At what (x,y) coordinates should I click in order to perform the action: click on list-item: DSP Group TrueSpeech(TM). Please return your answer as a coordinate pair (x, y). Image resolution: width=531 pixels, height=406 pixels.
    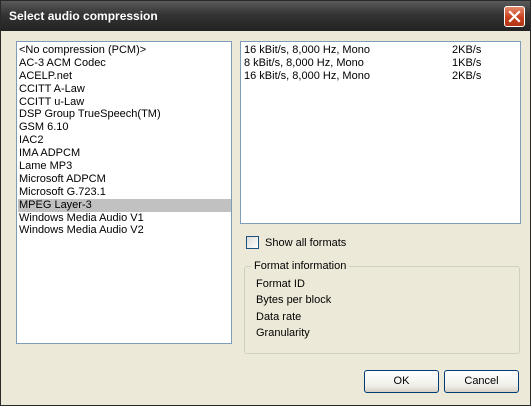
    Looking at the image, I should click on (124, 114).